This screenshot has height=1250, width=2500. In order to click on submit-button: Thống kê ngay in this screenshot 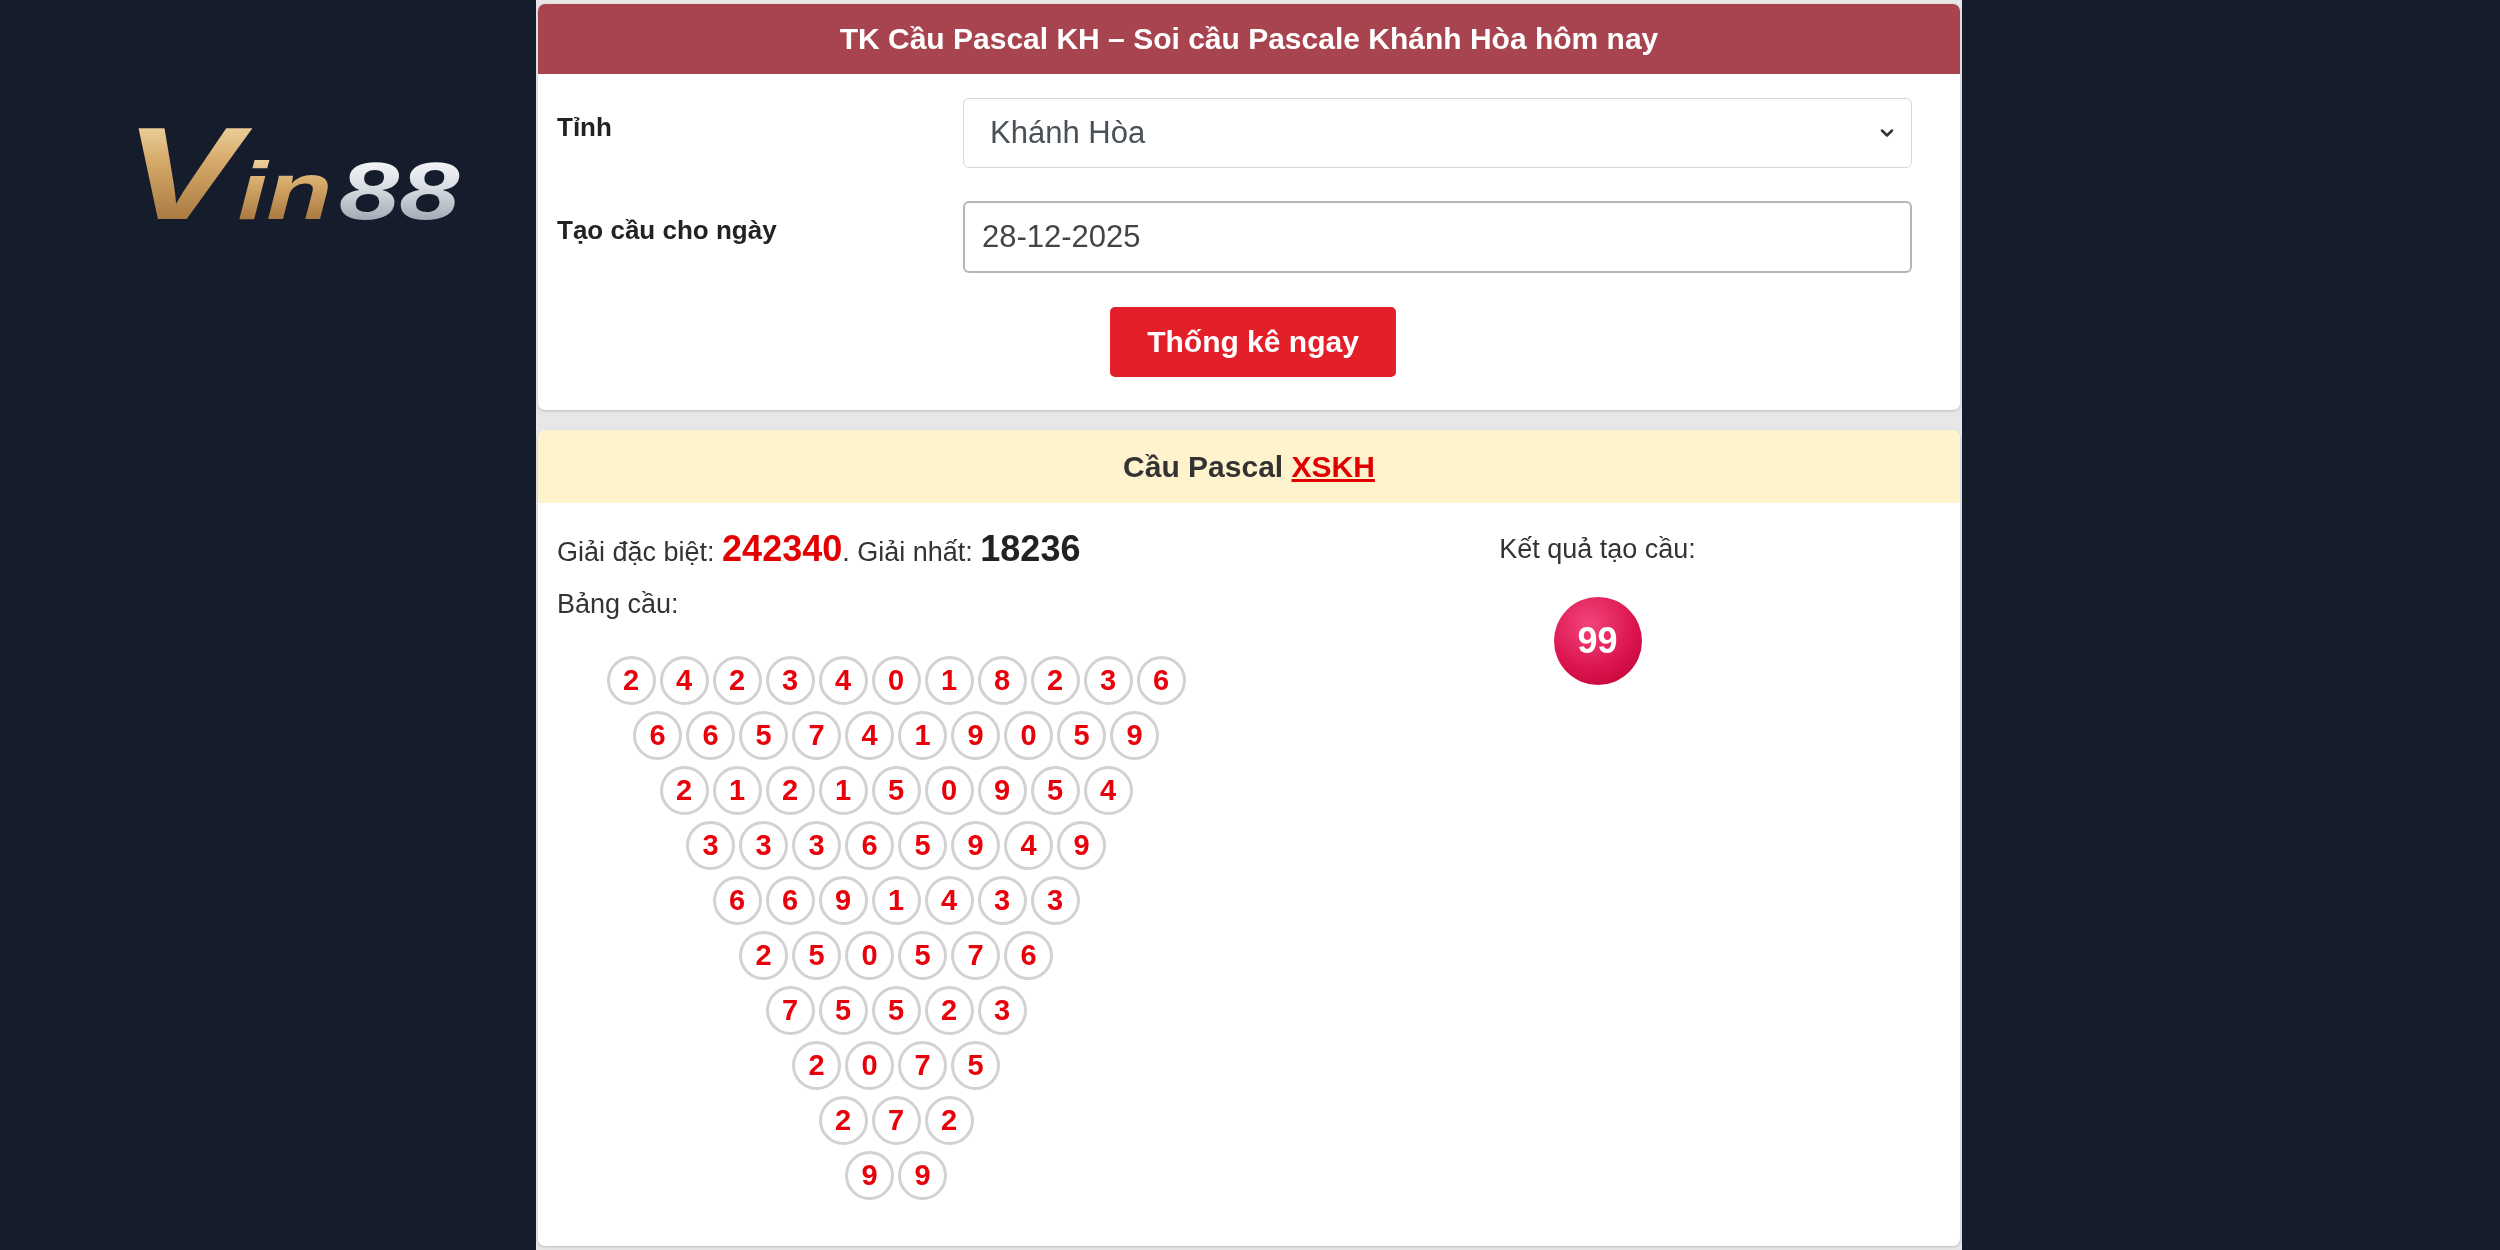, I will do `click(1253, 342)`.